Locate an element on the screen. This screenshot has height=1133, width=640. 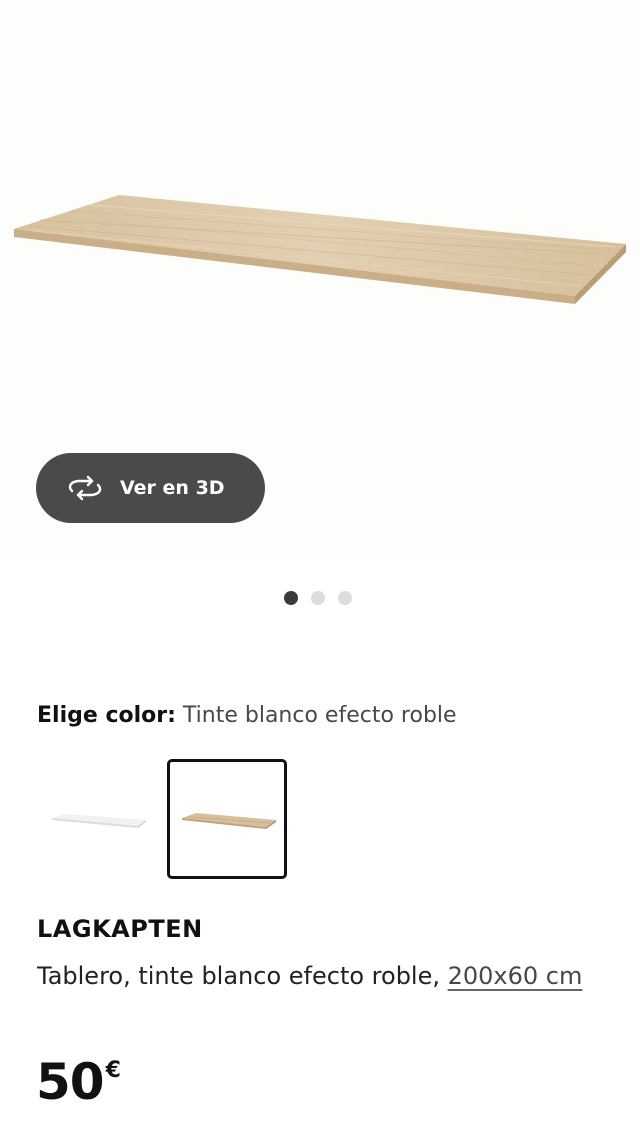
color-picker-label: Elige color: Tinte blanco efecto roble is located at coordinates (247, 715).